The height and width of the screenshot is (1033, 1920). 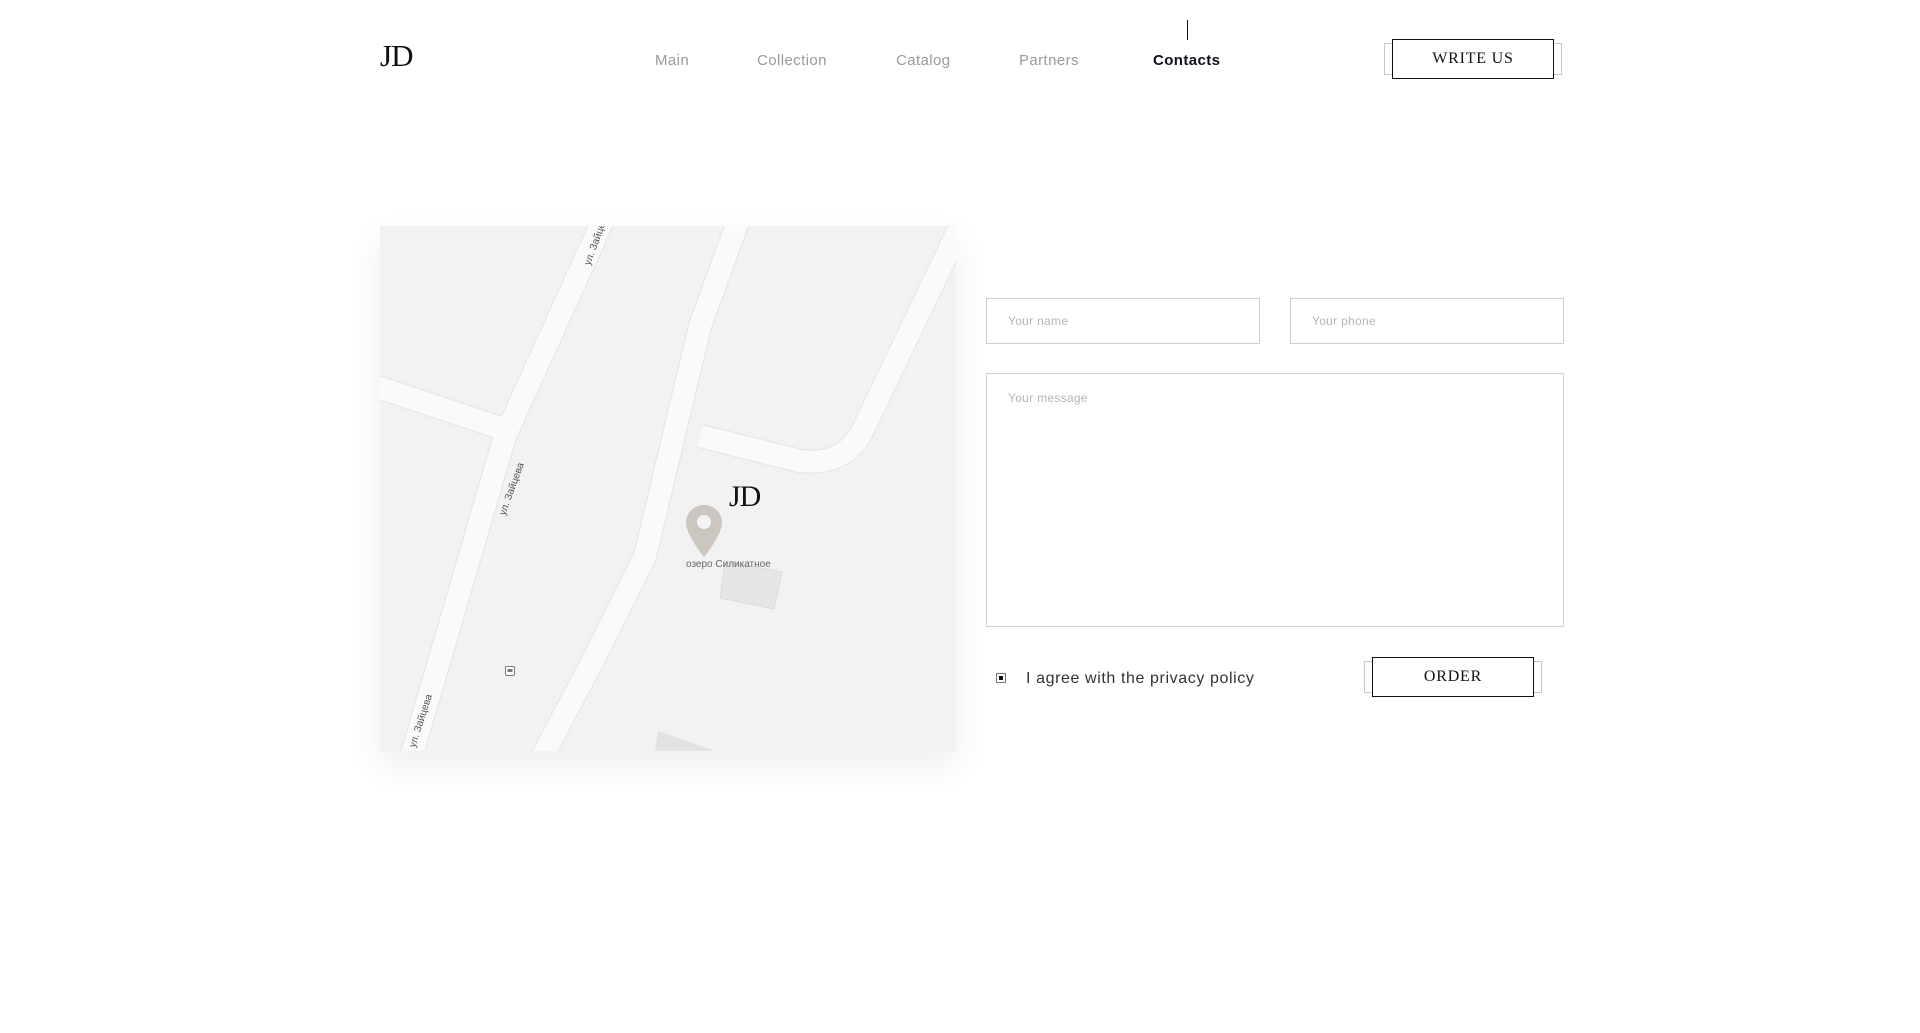 What do you see at coordinates (1187, 30) in the screenshot?
I see `active-nav-indicator` at bounding box center [1187, 30].